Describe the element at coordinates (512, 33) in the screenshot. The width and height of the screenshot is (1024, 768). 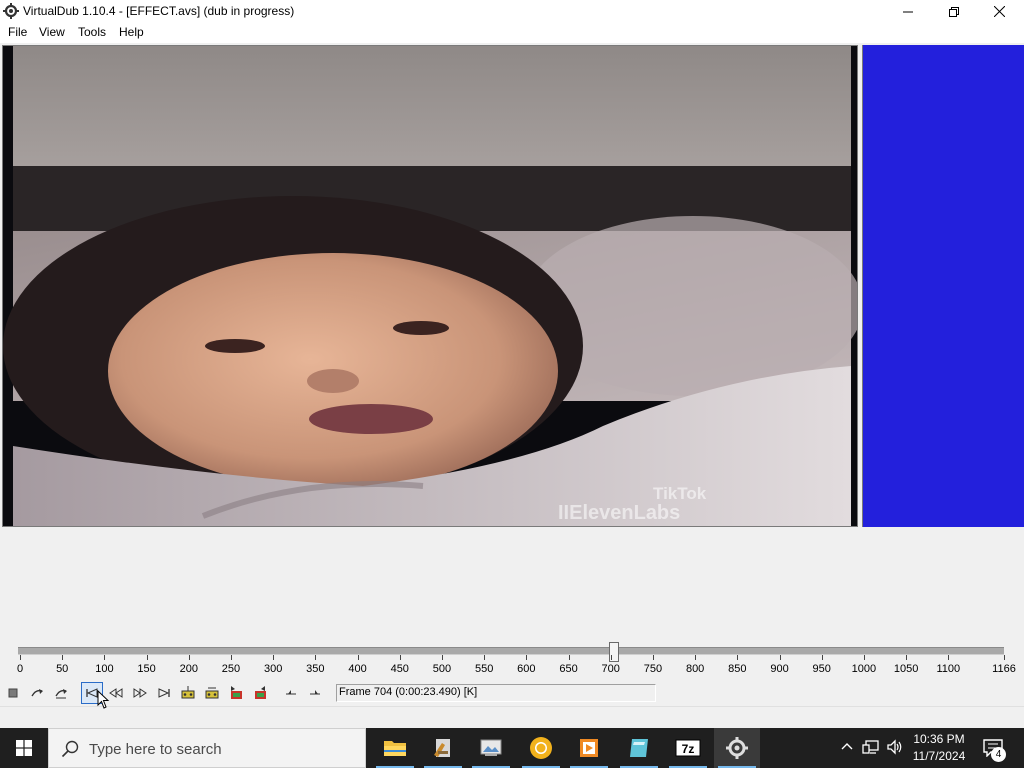
I see `menu-bar: File View Tools Help` at that location.